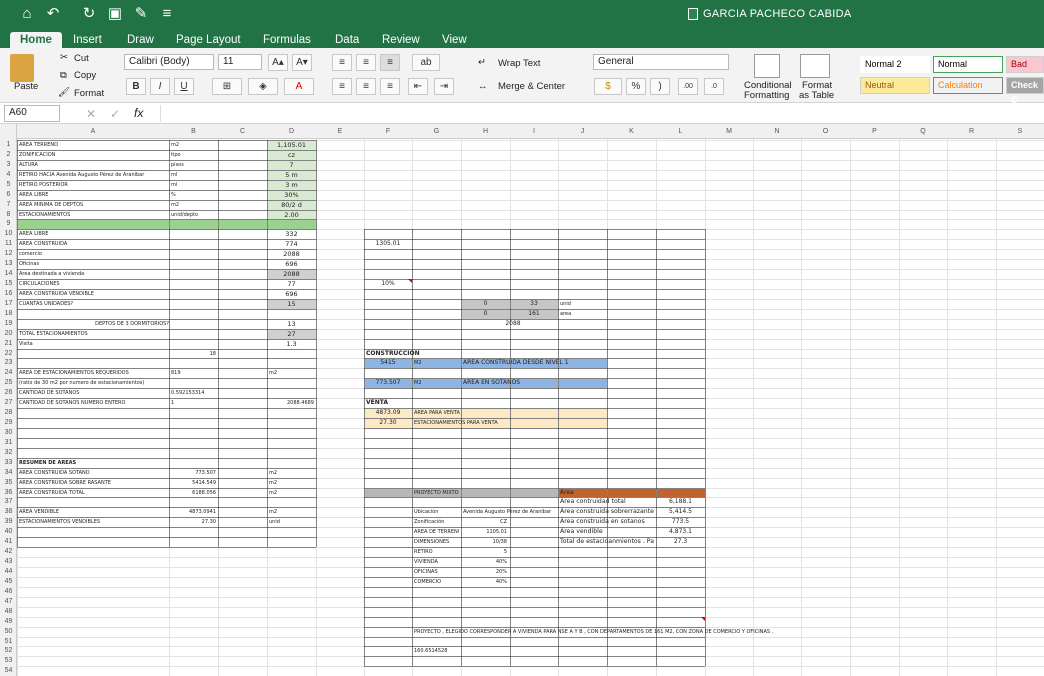 This screenshot has width=1044, height=676. I want to click on cell: 33, so click(534, 304).